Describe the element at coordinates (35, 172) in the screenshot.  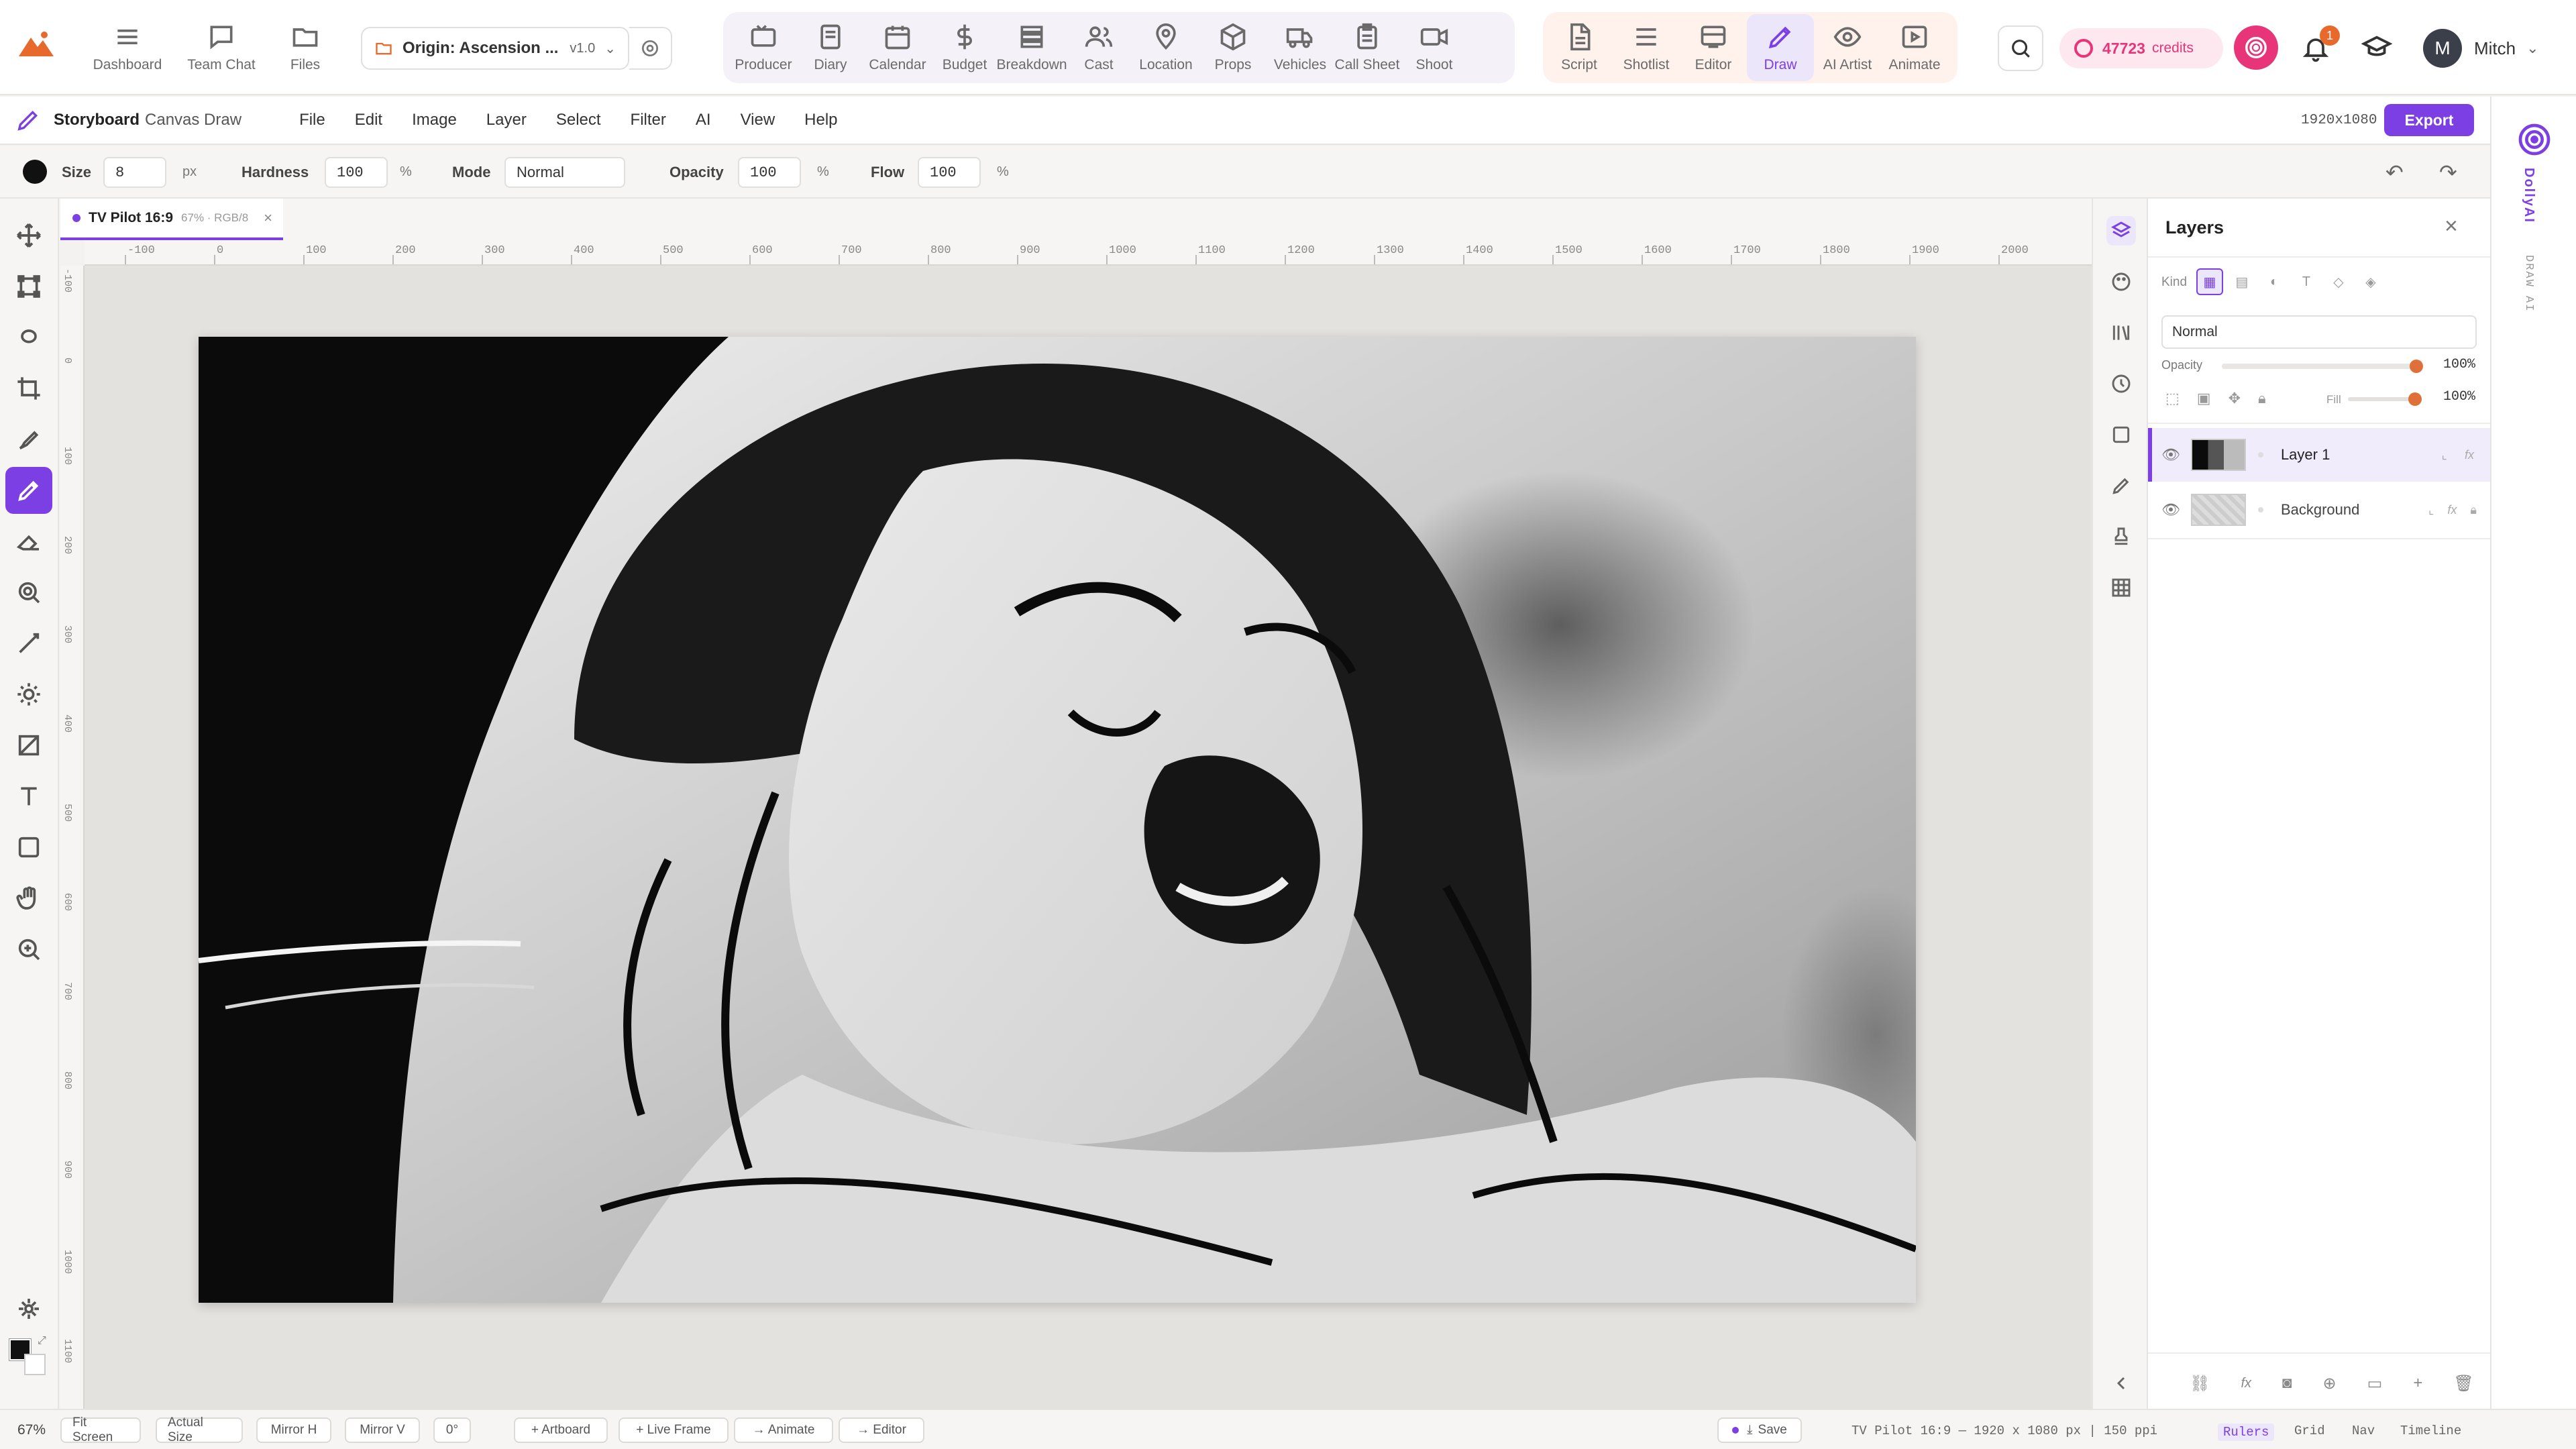
I see `brush-color-swatch` at that location.